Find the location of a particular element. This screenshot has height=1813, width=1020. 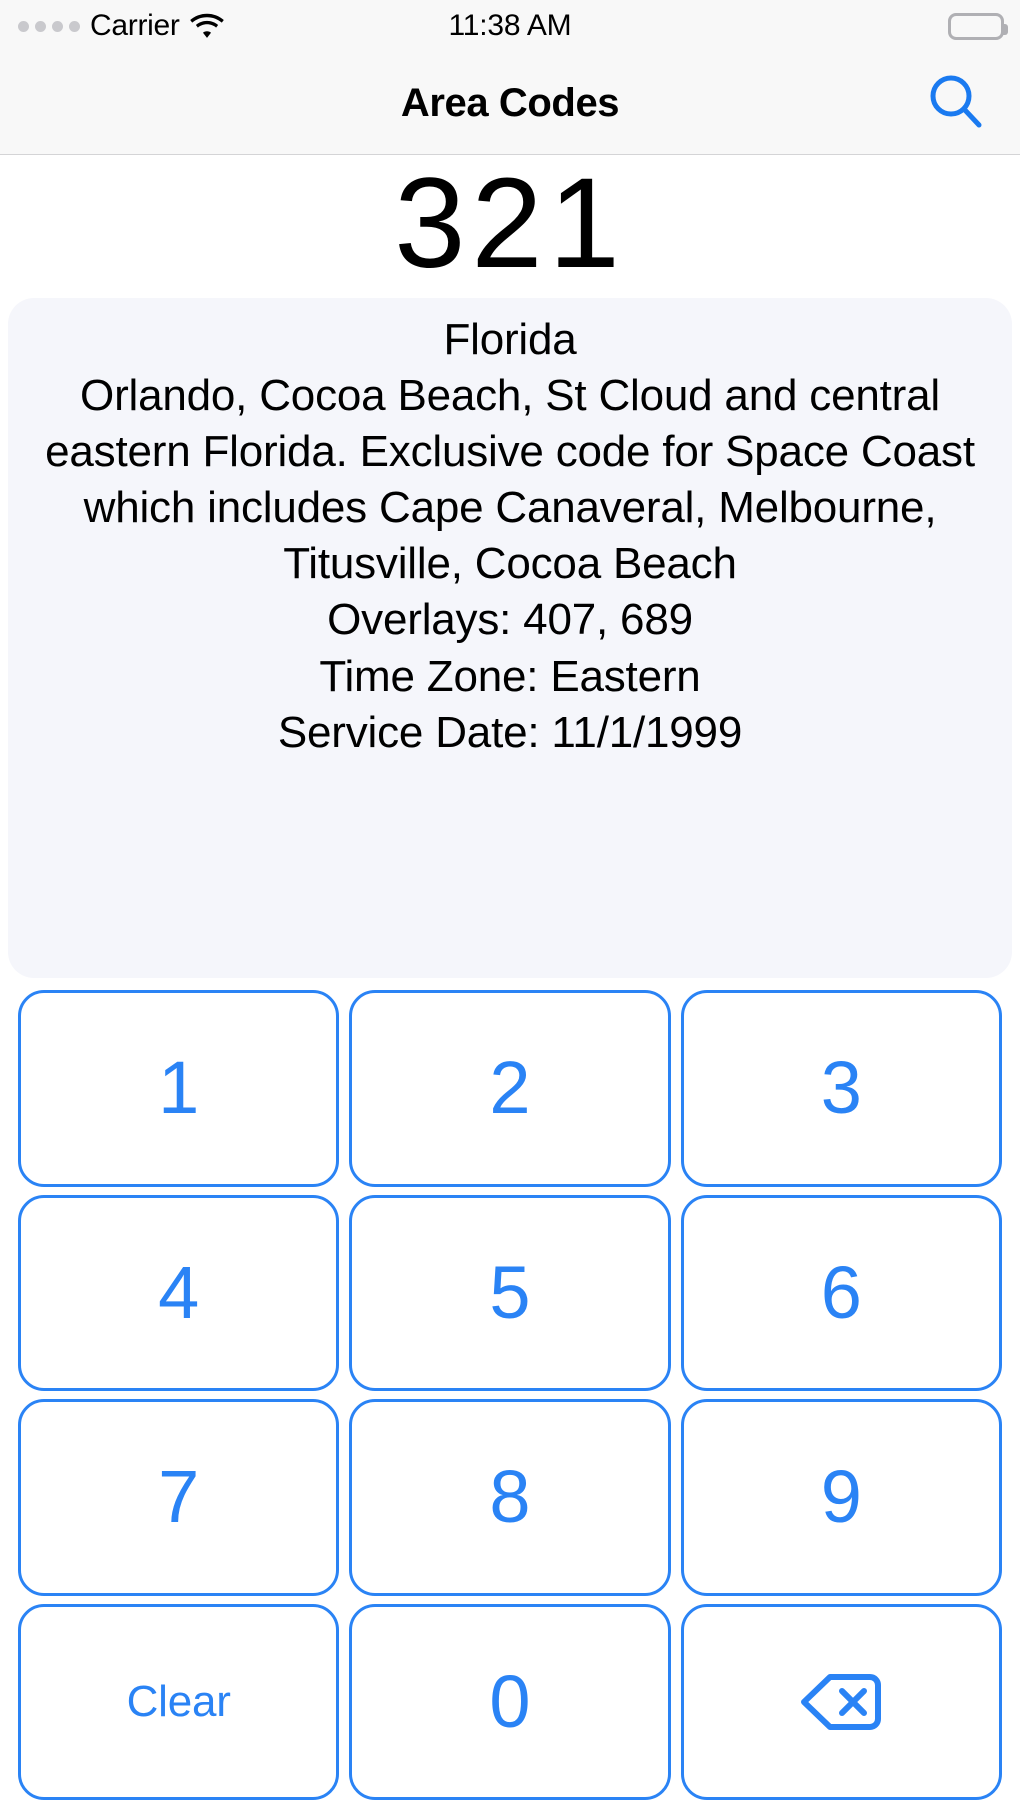

key-6-label: 6 is located at coordinates (841, 1292).